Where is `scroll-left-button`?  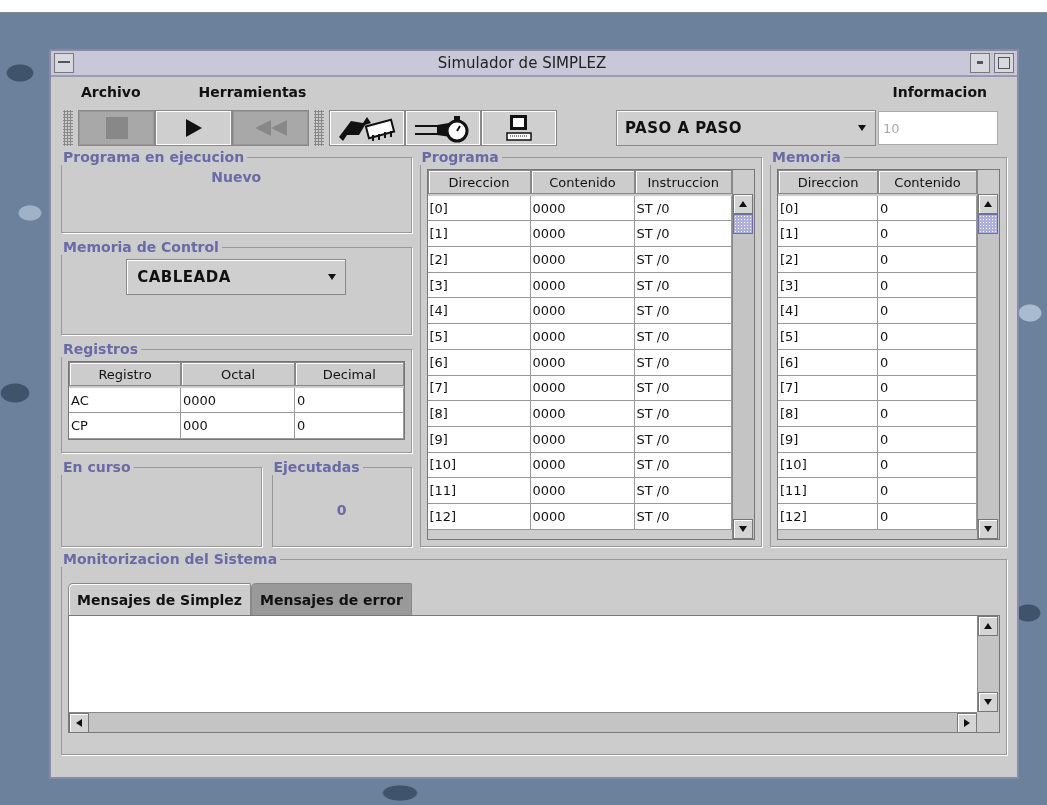 scroll-left-button is located at coordinates (79, 723).